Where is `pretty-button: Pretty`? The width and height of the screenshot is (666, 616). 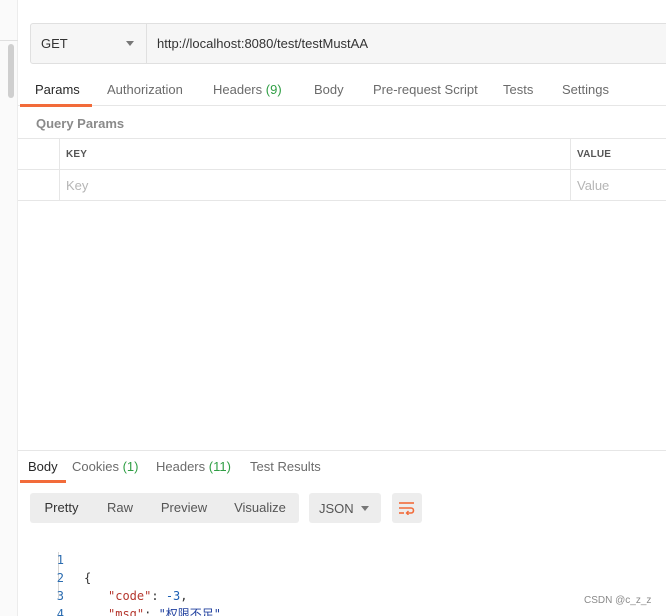 pretty-button: Pretty is located at coordinates (61, 508).